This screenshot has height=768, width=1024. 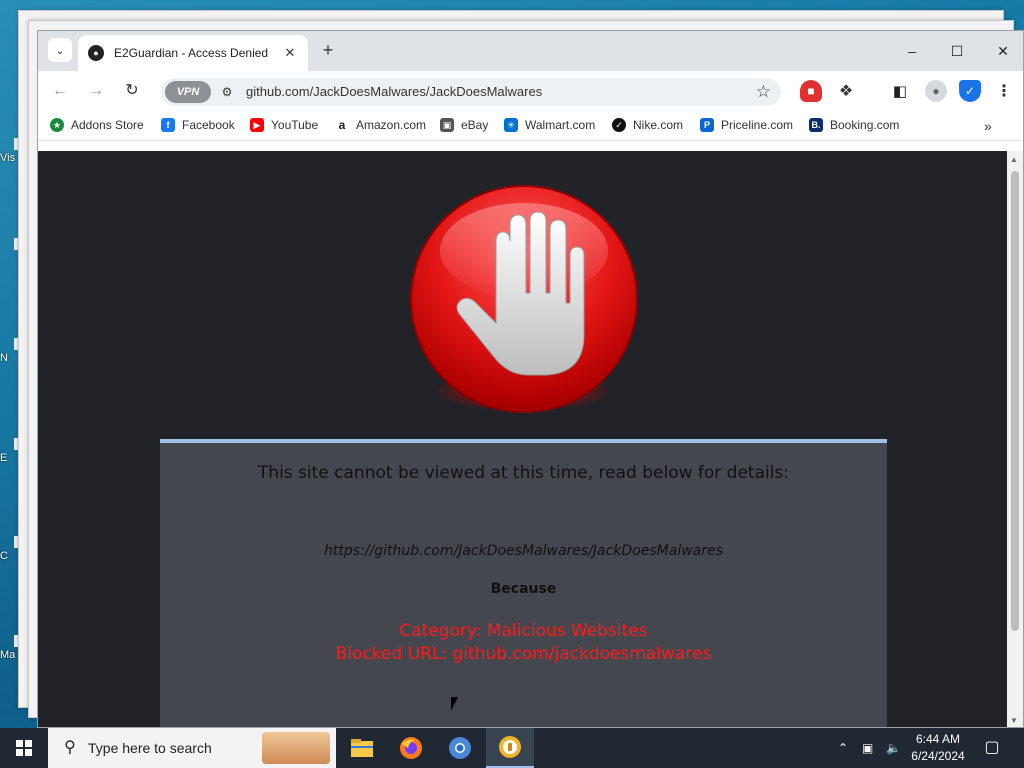 What do you see at coordinates (227, 92) in the screenshot?
I see `site-settings-icon: ⚙` at bounding box center [227, 92].